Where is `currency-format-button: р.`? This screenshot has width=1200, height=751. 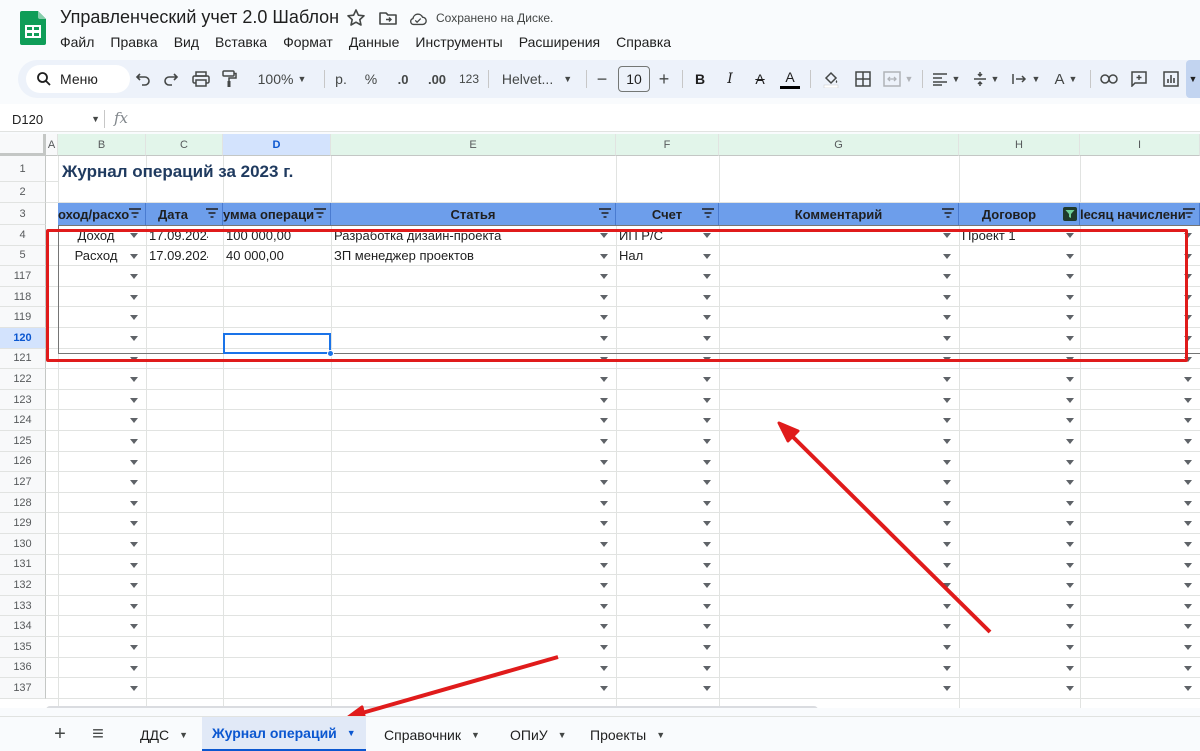
currency-format-button: р. is located at coordinates (341, 79).